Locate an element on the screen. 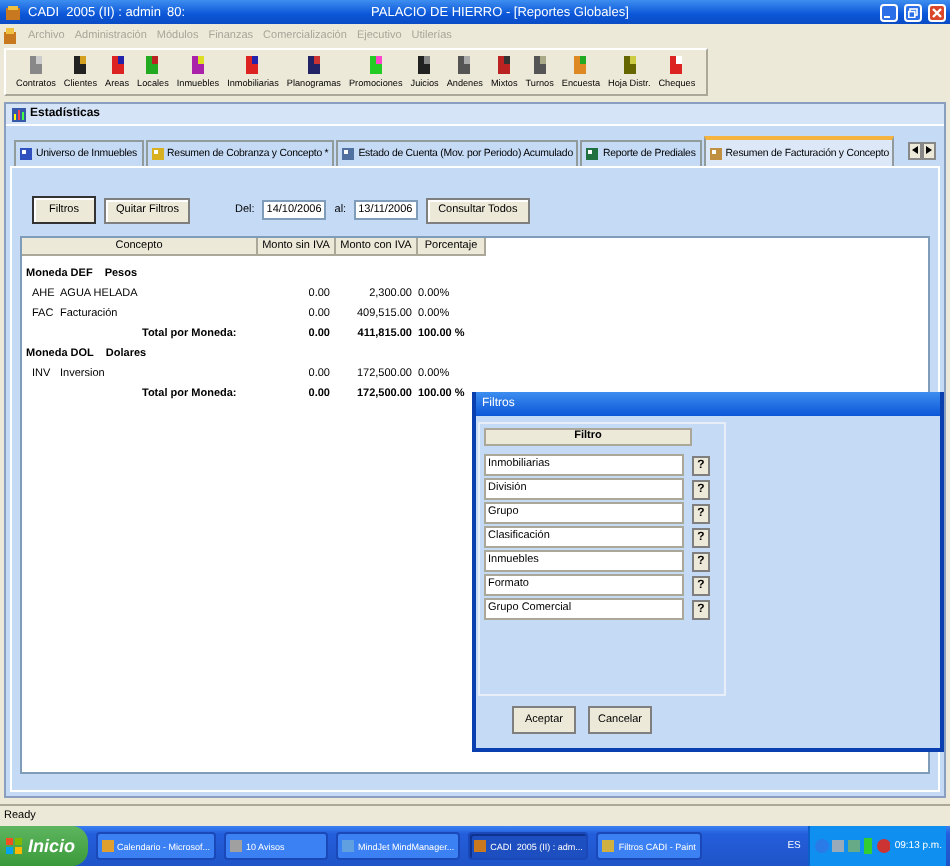 The image size is (950, 866). scroll-right-button is located at coordinates (929, 150).